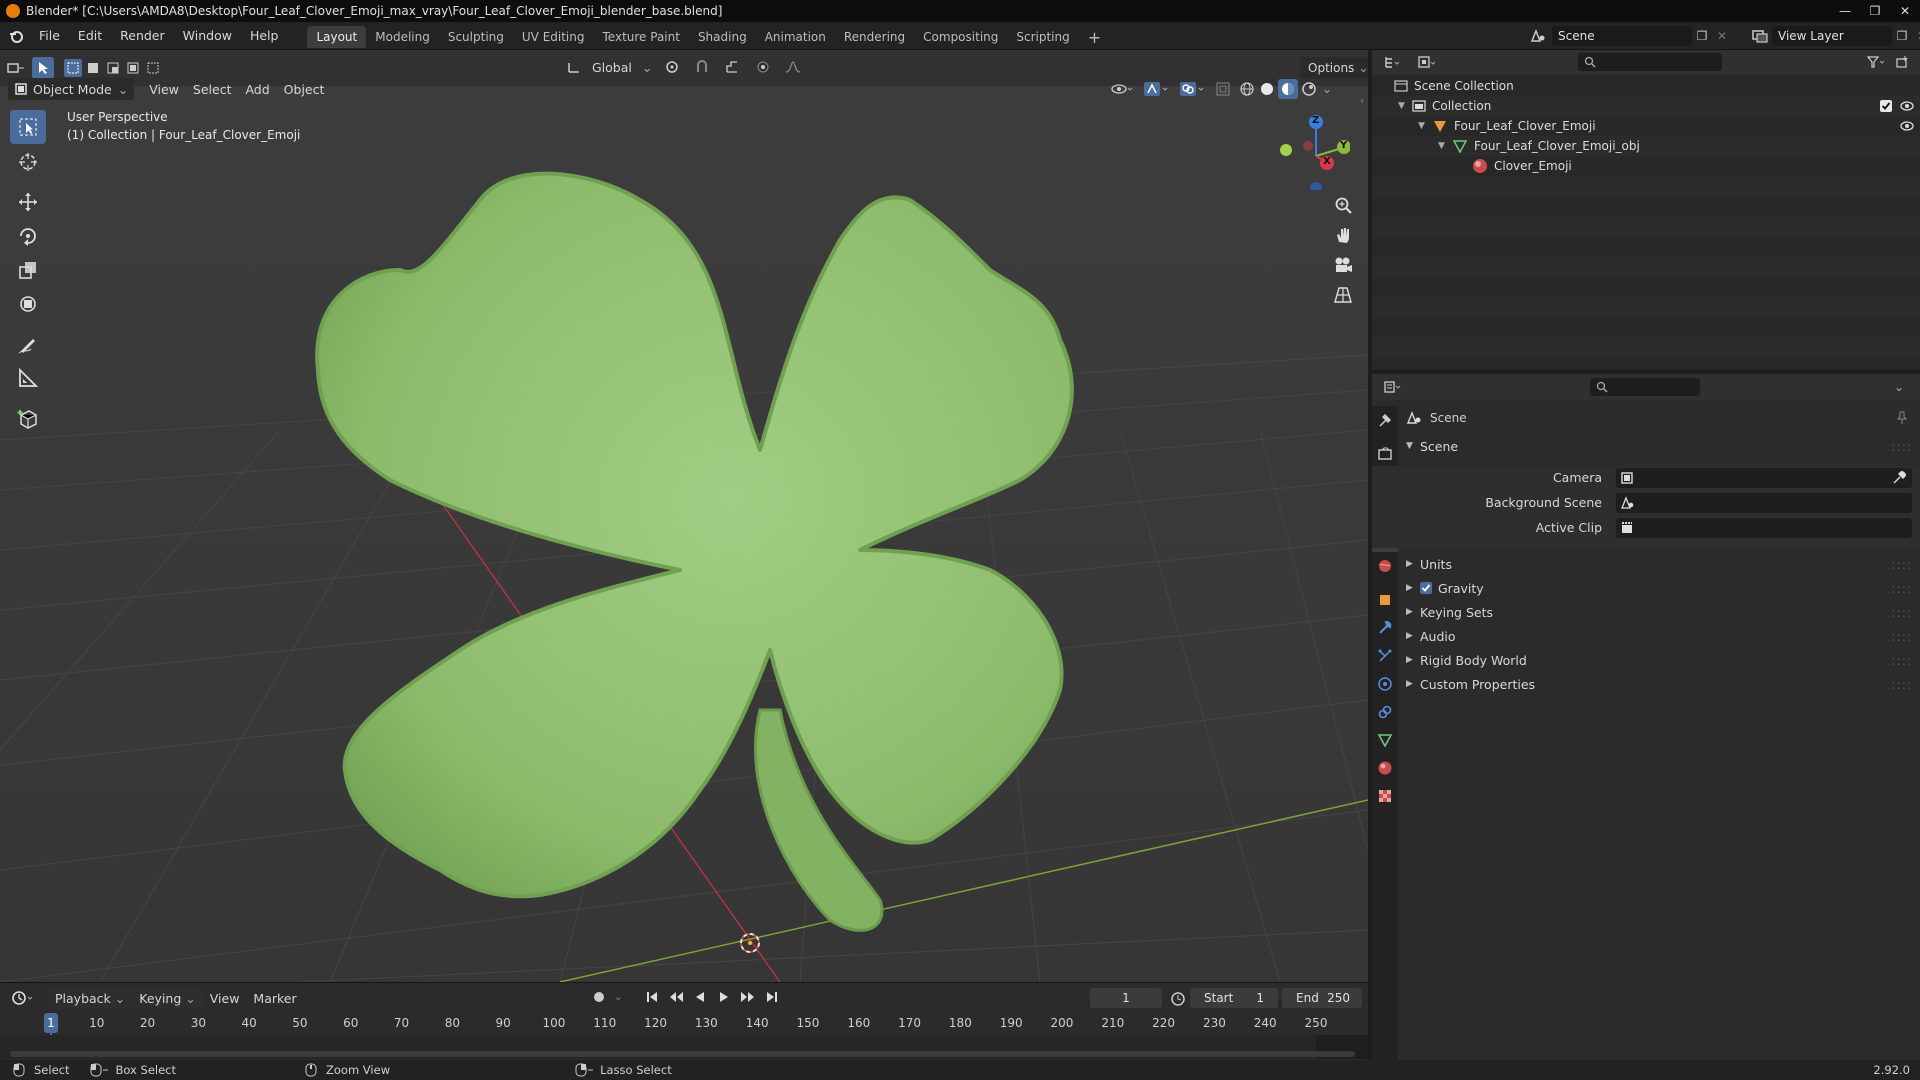 Image resolution: width=1920 pixels, height=1080 pixels. Describe the element at coordinates (1899, 387) in the screenshot. I see `chevron-down-icon: ⌄` at that location.